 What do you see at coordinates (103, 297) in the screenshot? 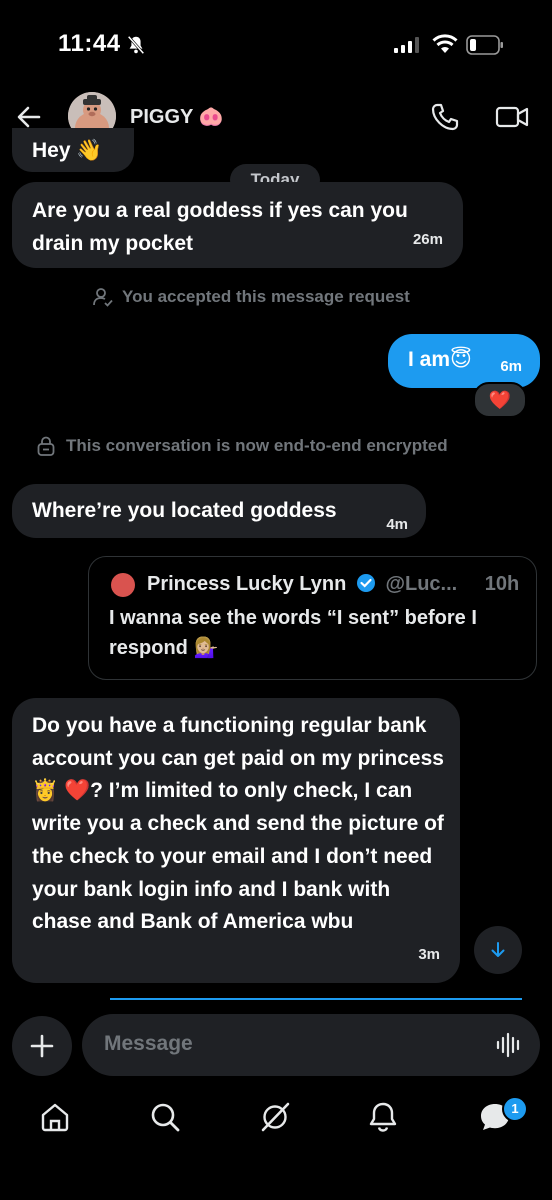
I see `person-check-icon` at bounding box center [103, 297].